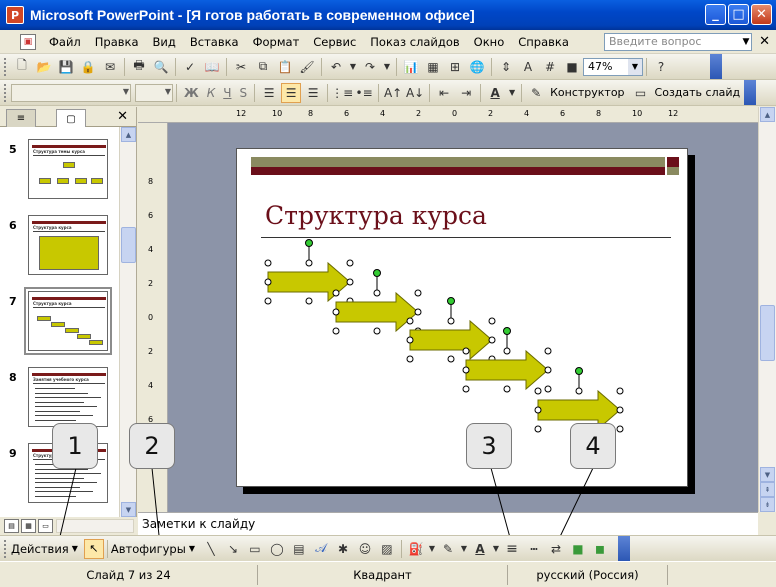 This screenshot has height=587, width=776. Describe the element at coordinates (416, 549) in the screenshot. I see `fill-color-icon: ⛽` at that location.